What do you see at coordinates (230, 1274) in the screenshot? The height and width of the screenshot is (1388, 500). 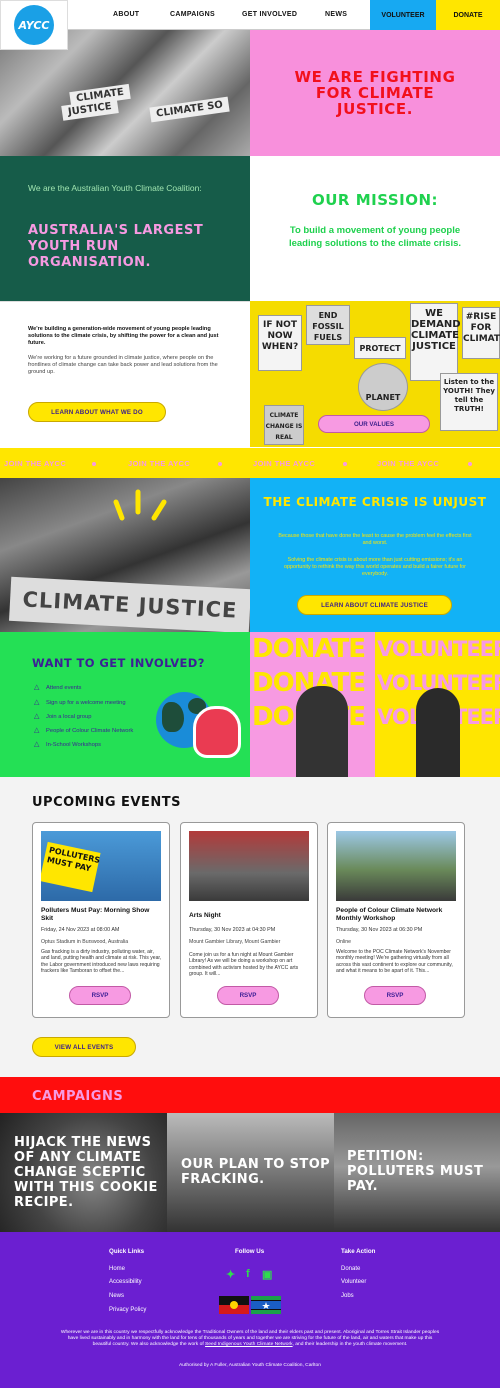 I see `twitter-icon: ✦` at bounding box center [230, 1274].